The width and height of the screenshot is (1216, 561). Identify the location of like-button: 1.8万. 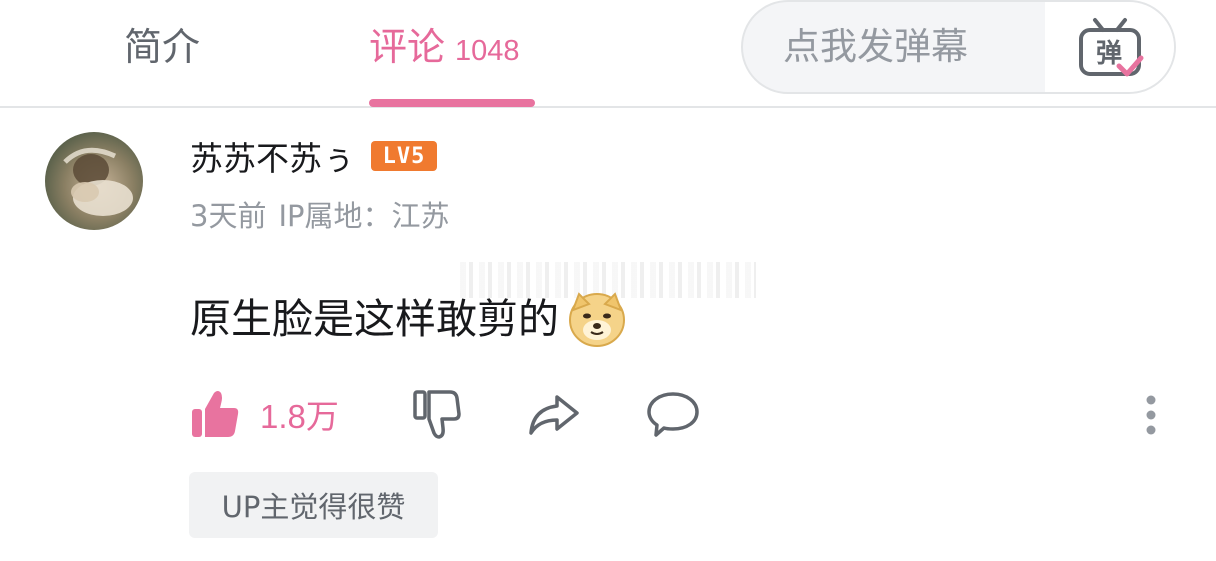
(264, 414).